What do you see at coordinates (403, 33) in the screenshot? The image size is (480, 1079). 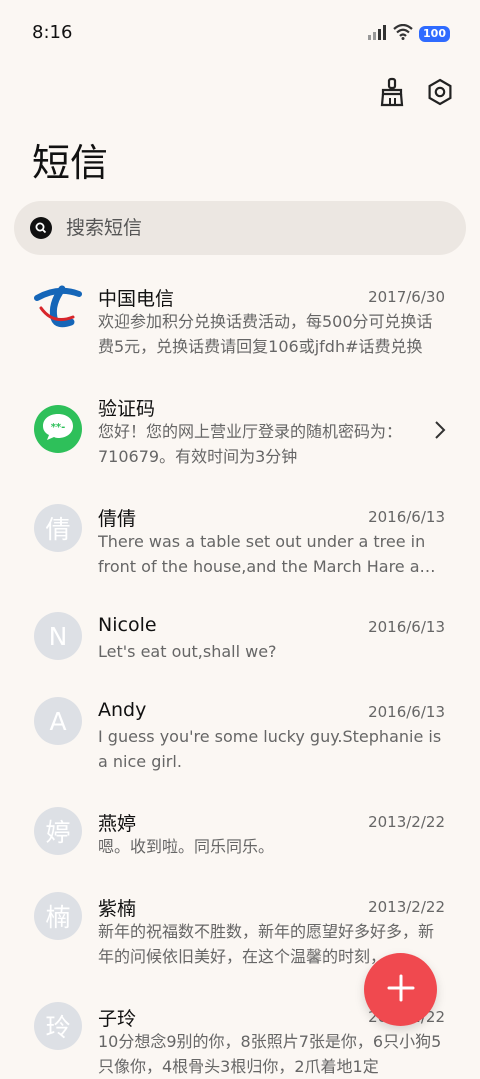 I see `wifi-icon` at bounding box center [403, 33].